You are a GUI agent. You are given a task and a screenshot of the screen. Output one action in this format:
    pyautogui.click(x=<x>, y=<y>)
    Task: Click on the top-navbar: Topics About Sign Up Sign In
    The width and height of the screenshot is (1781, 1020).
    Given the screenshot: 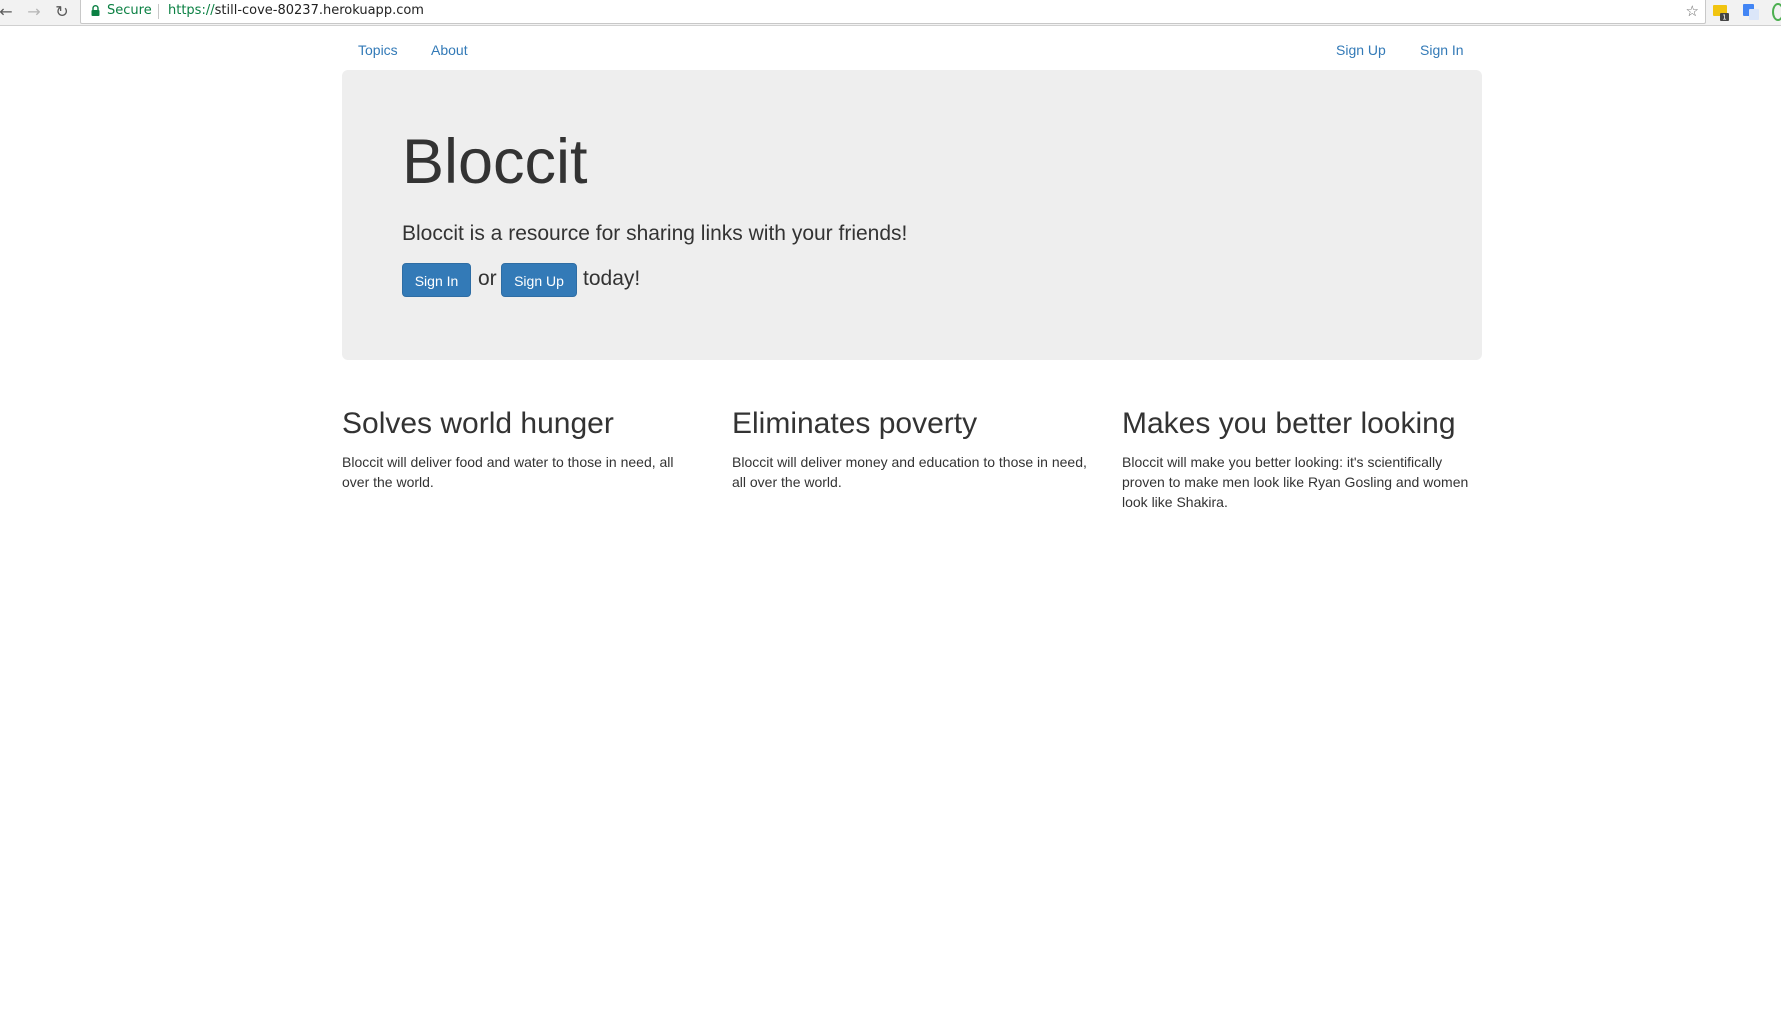 What is the action you would take?
    pyautogui.click(x=912, y=50)
    